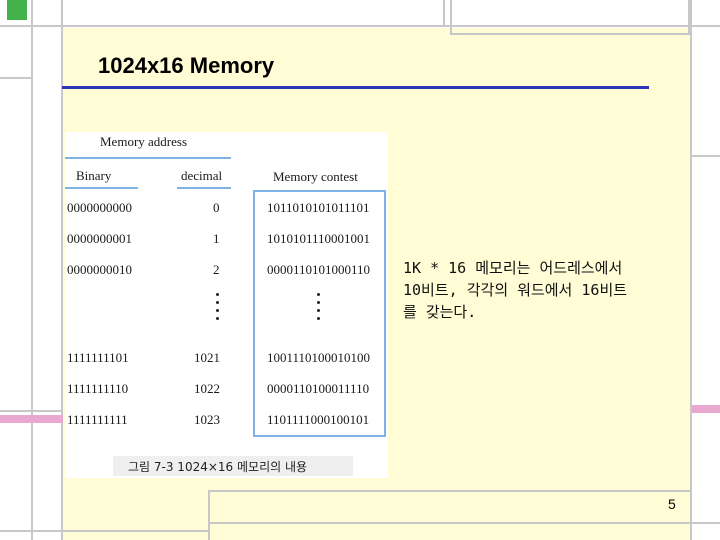 This screenshot has width=720, height=540. Describe the element at coordinates (216, 207) in the screenshot. I see `decimal-address: 0` at that location.